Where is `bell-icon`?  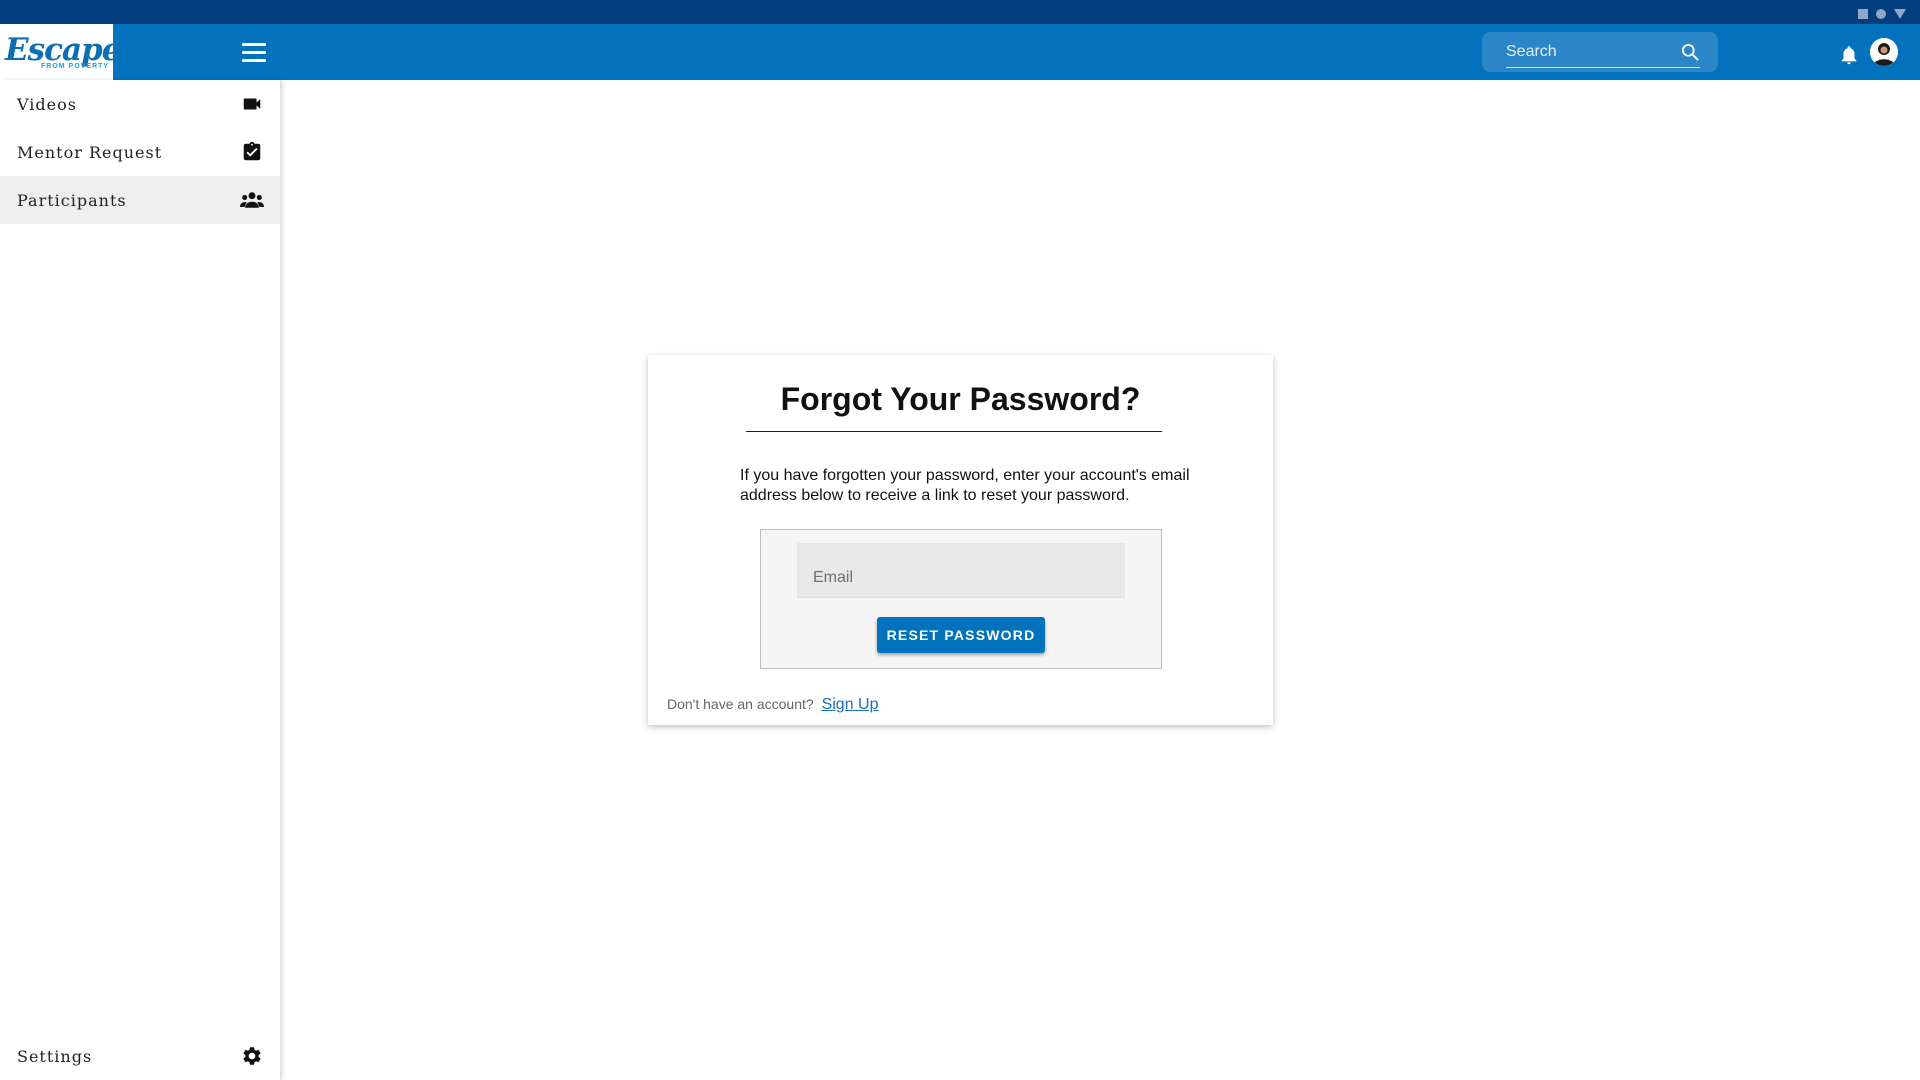 bell-icon is located at coordinates (1849, 55).